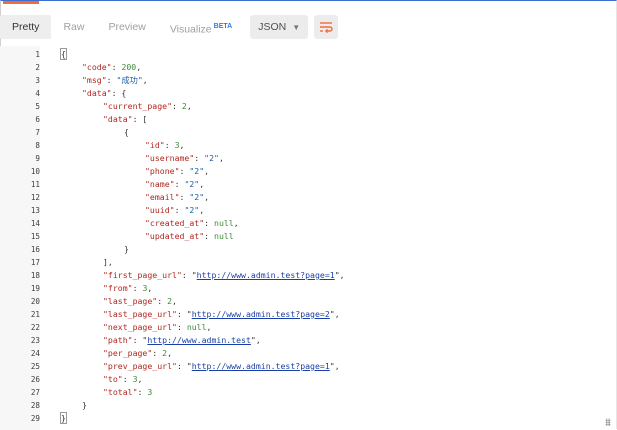  I want to click on line-number: 25, so click(35, 366).